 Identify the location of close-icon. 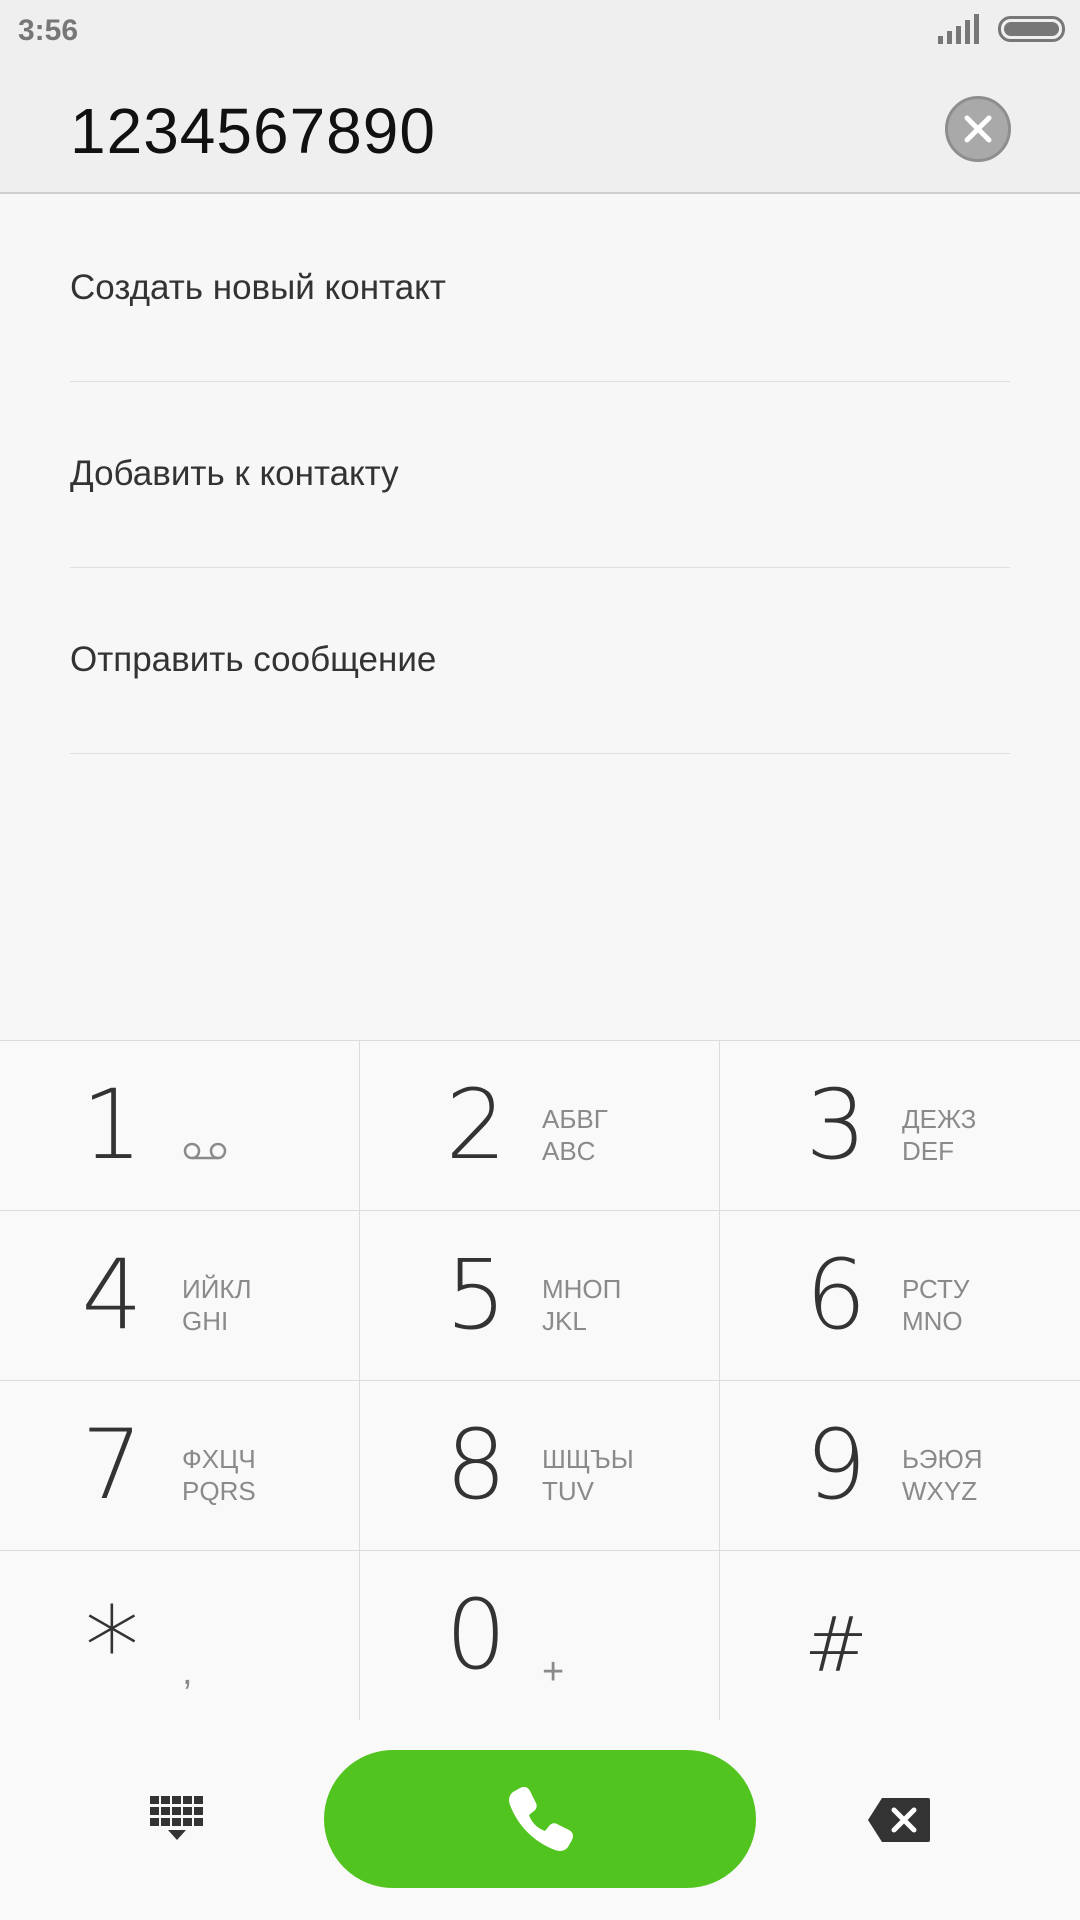
(978, 129).